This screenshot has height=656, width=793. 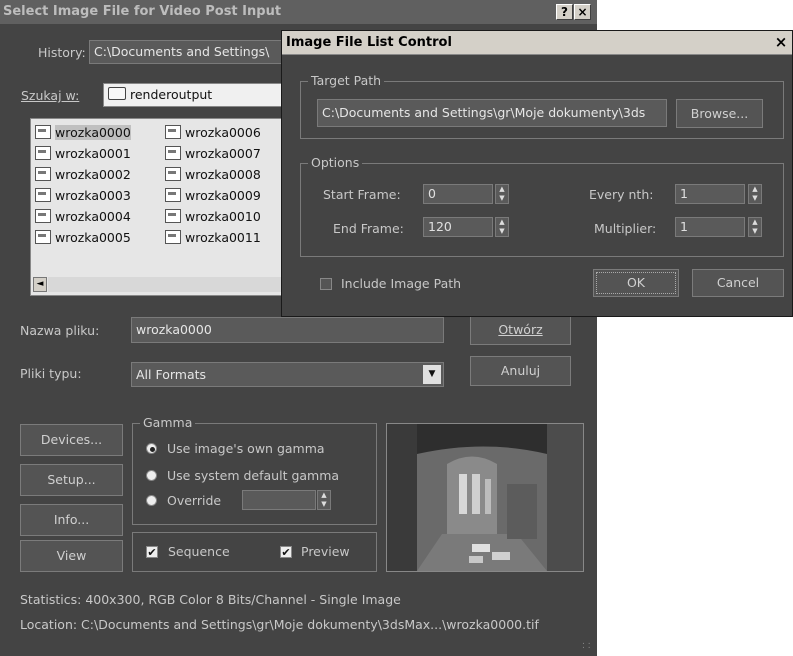 I want to click on sequence-checkbox: ✔, so click(x=152, y=552).